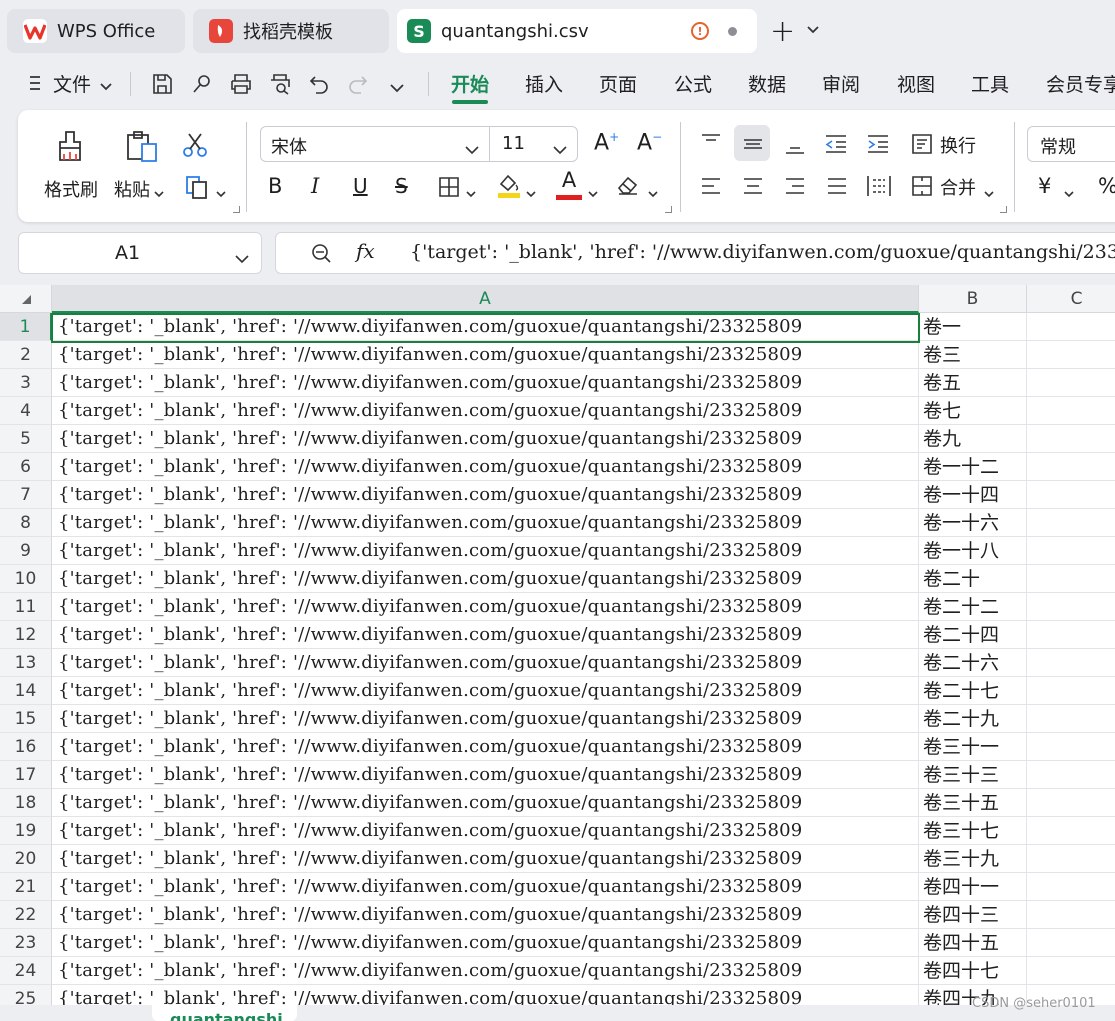 Image resolution: width=1115 pixels, height=1021 pixels. I want to click on cell-b: 卷二十四, so click(973, 635).